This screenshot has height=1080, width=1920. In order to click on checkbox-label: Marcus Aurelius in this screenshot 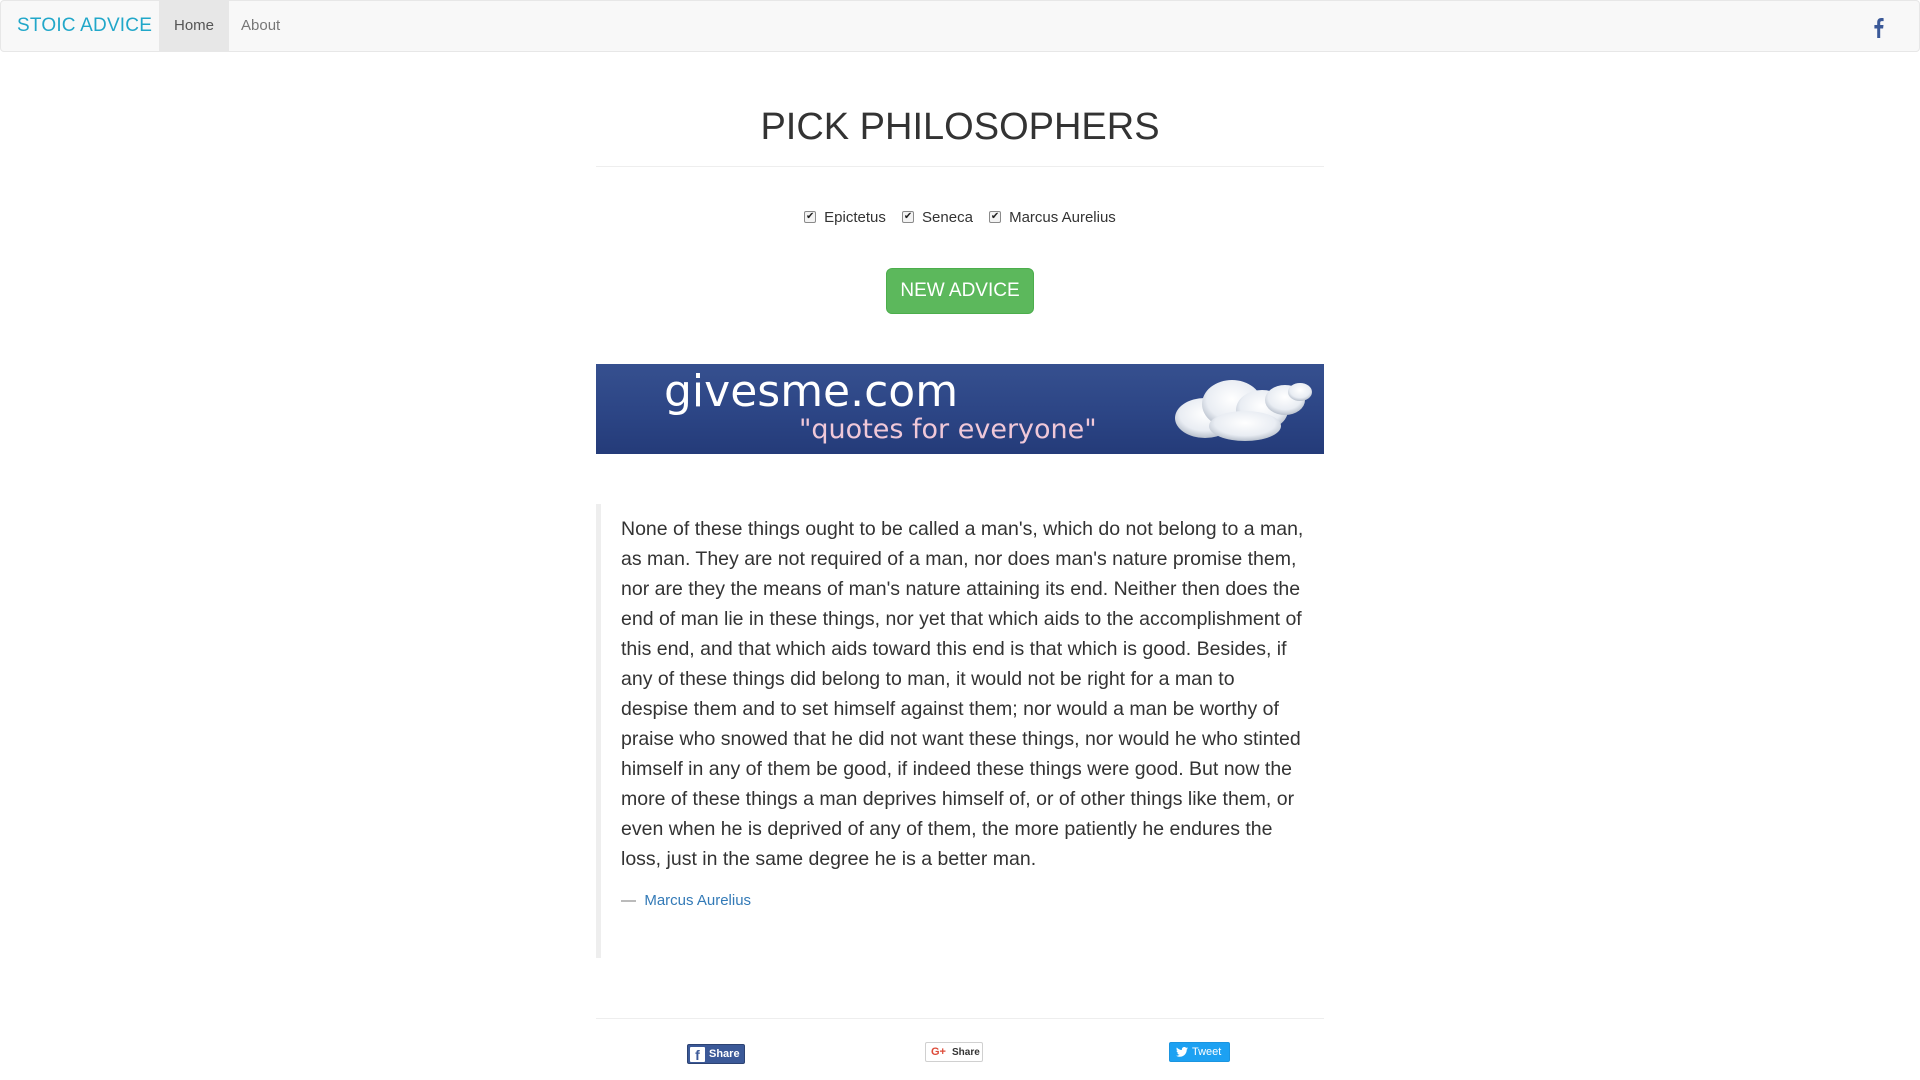, I will do `click(1062, 217)`.